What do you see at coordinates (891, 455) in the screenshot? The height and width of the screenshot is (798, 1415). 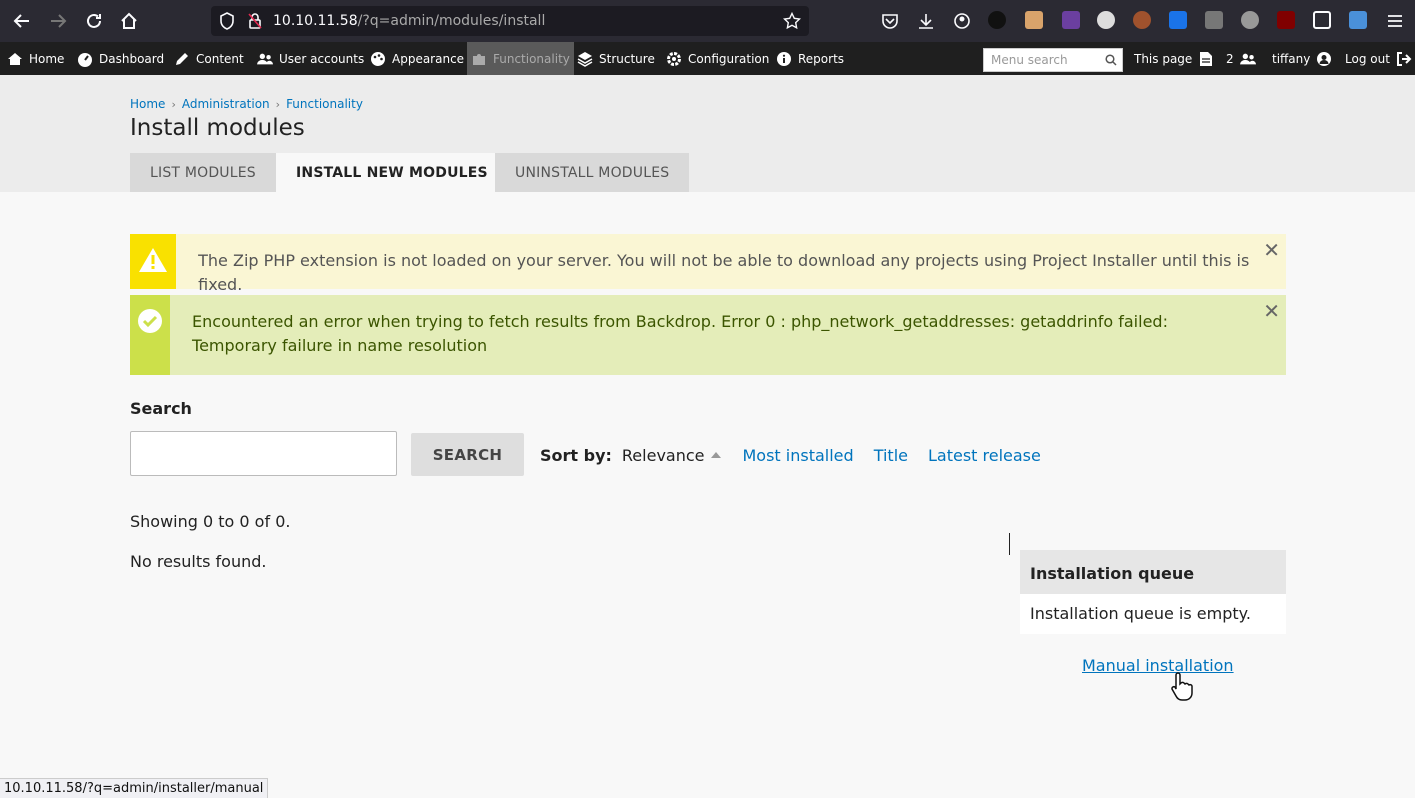 I see `sort-title: Title` at bounding box center [891, 455].